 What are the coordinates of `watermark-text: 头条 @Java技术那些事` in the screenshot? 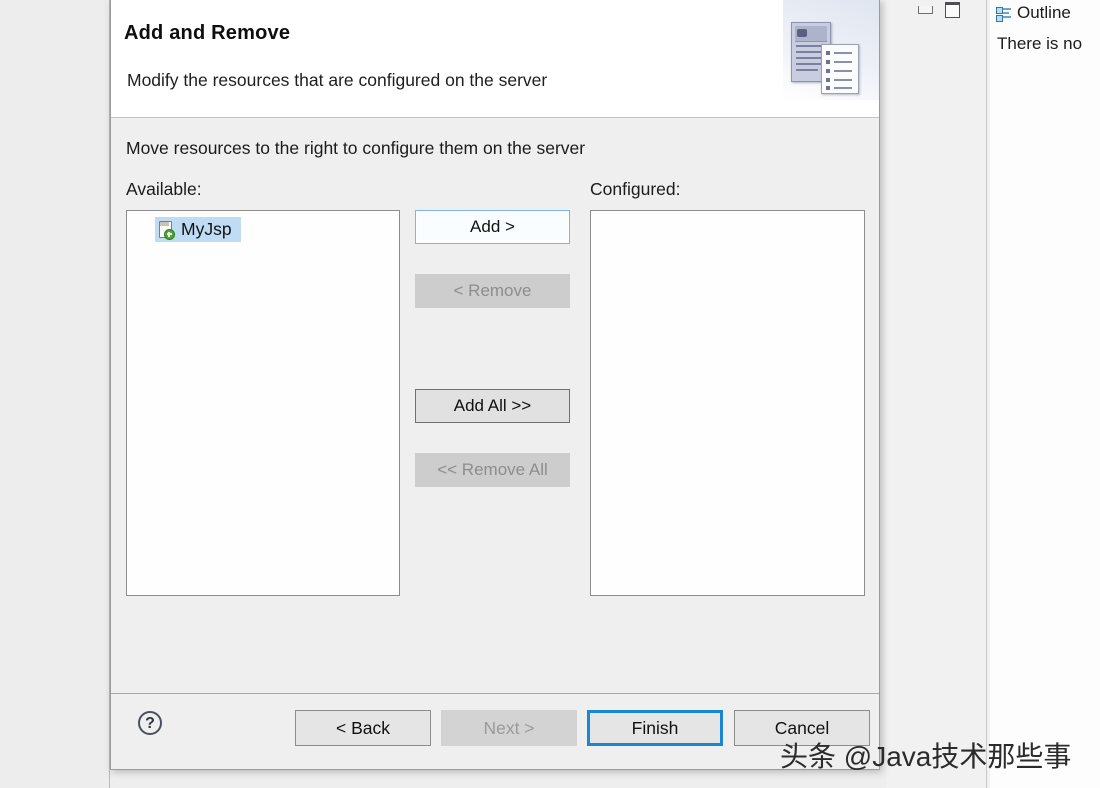 It's located at (926, 756).